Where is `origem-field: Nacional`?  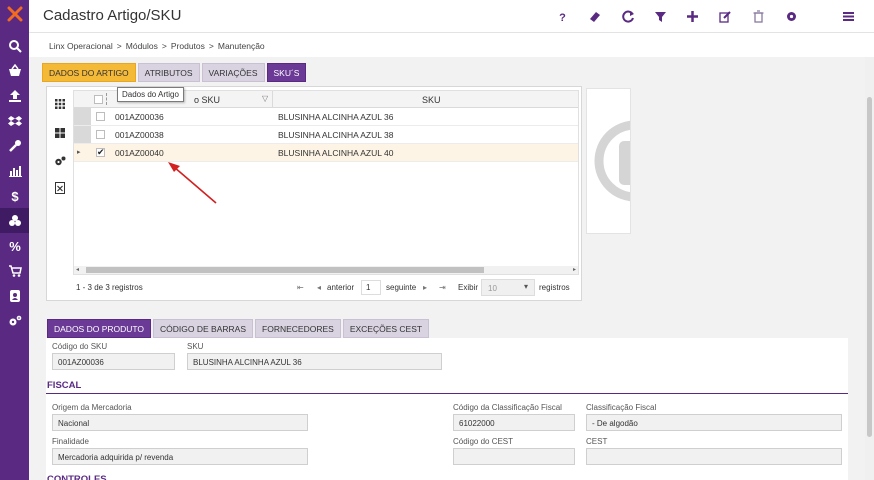
origem-field: Nacional is located at coordinates (180, 422).